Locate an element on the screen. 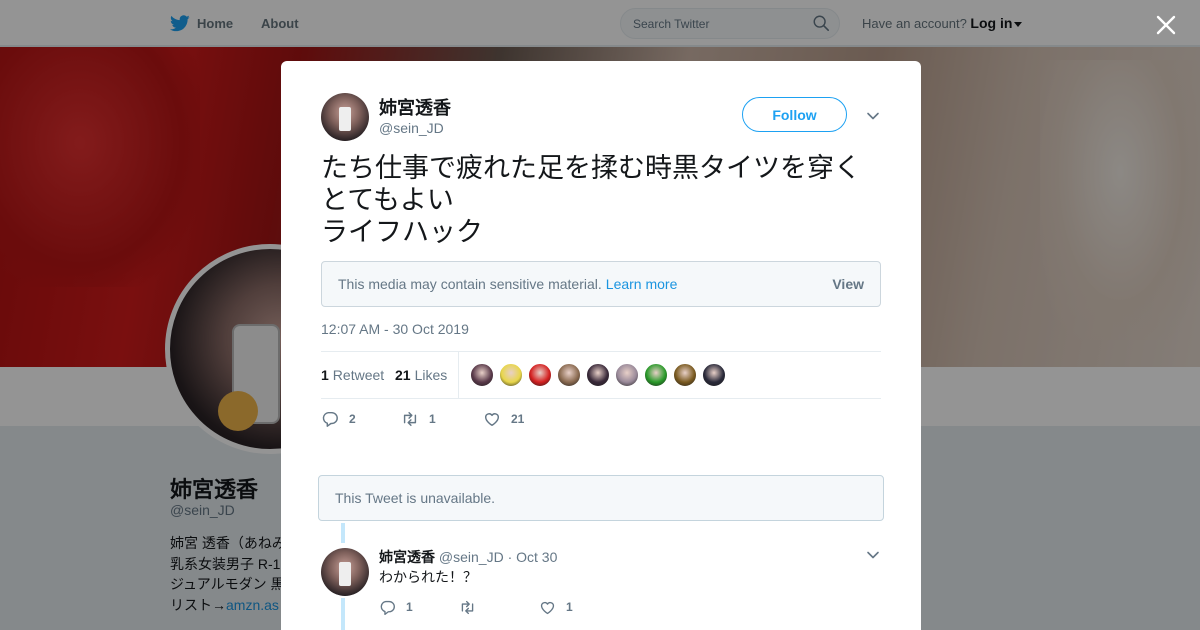 The width and height of the screenshot is (1200, 630). learn-more-link: Learn more is located at coordinates (642, 284).